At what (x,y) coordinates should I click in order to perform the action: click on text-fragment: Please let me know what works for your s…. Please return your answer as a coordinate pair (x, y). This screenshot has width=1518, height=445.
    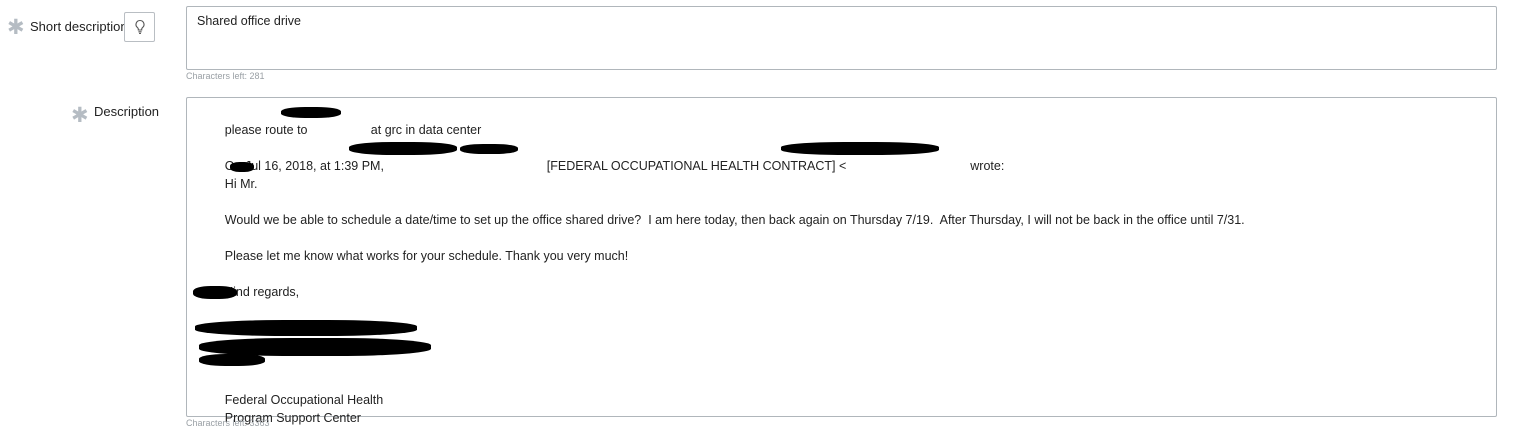
    Looking at the image, I should click on (426, 256).